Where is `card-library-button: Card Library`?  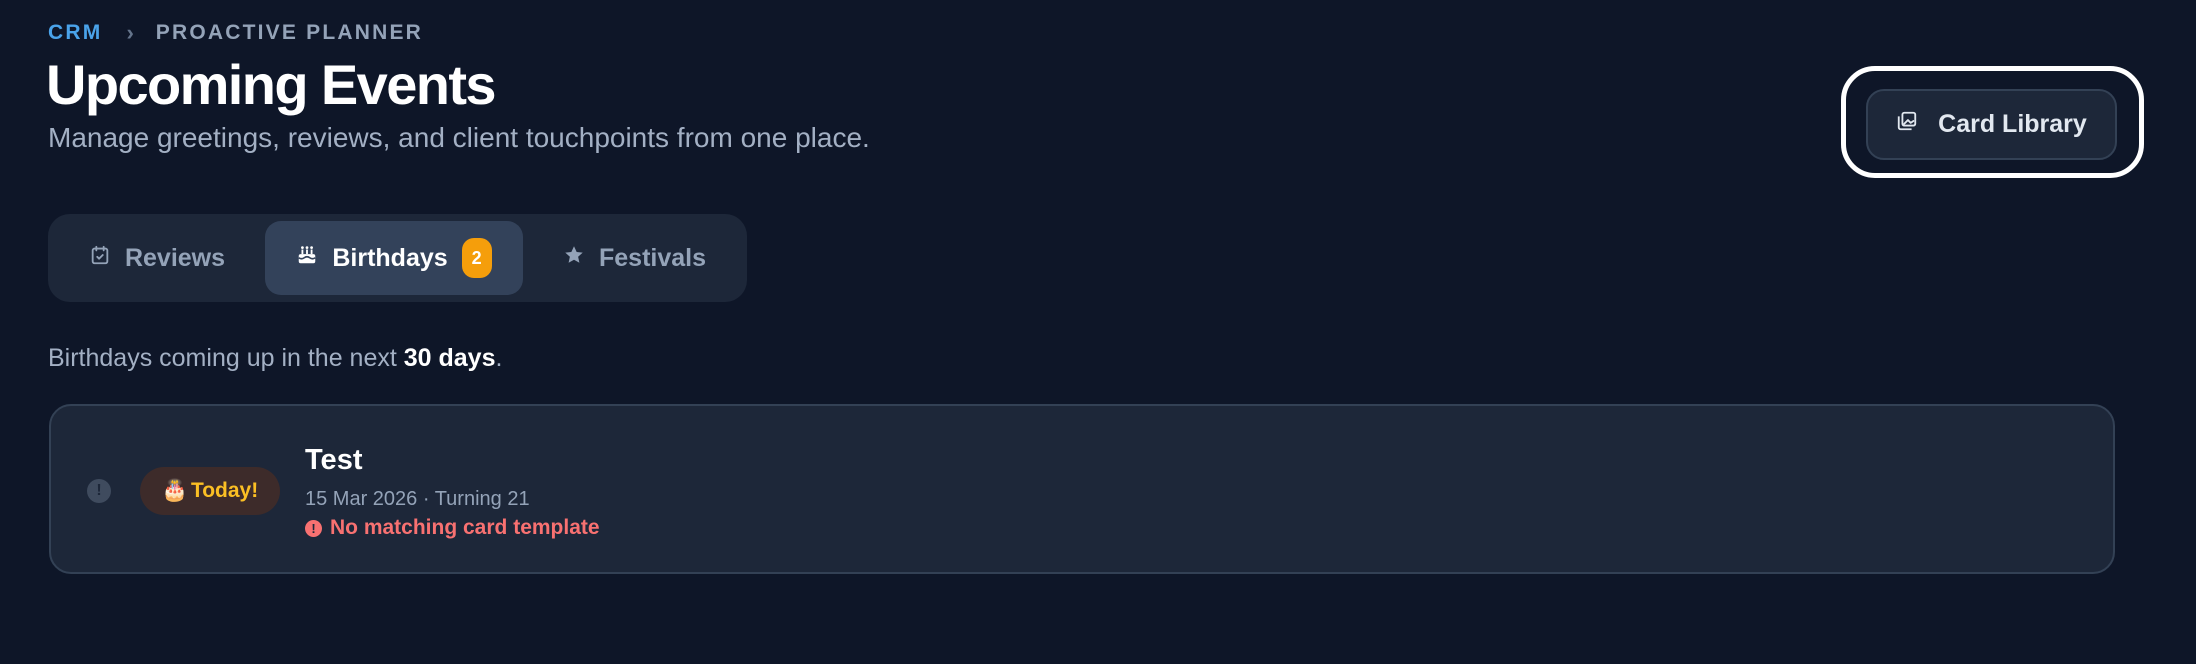
card-library-button: Card Library is located at coordinates (1991, 124).